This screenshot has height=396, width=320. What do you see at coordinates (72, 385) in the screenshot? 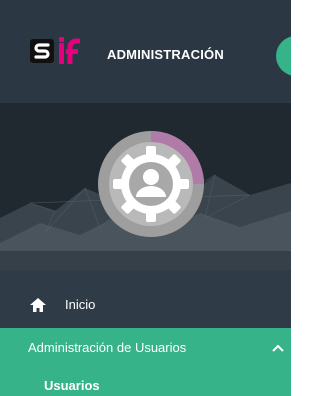
I see `sidebar-subitem-usuarios: Usuarios` at bounding box center [72, 385].